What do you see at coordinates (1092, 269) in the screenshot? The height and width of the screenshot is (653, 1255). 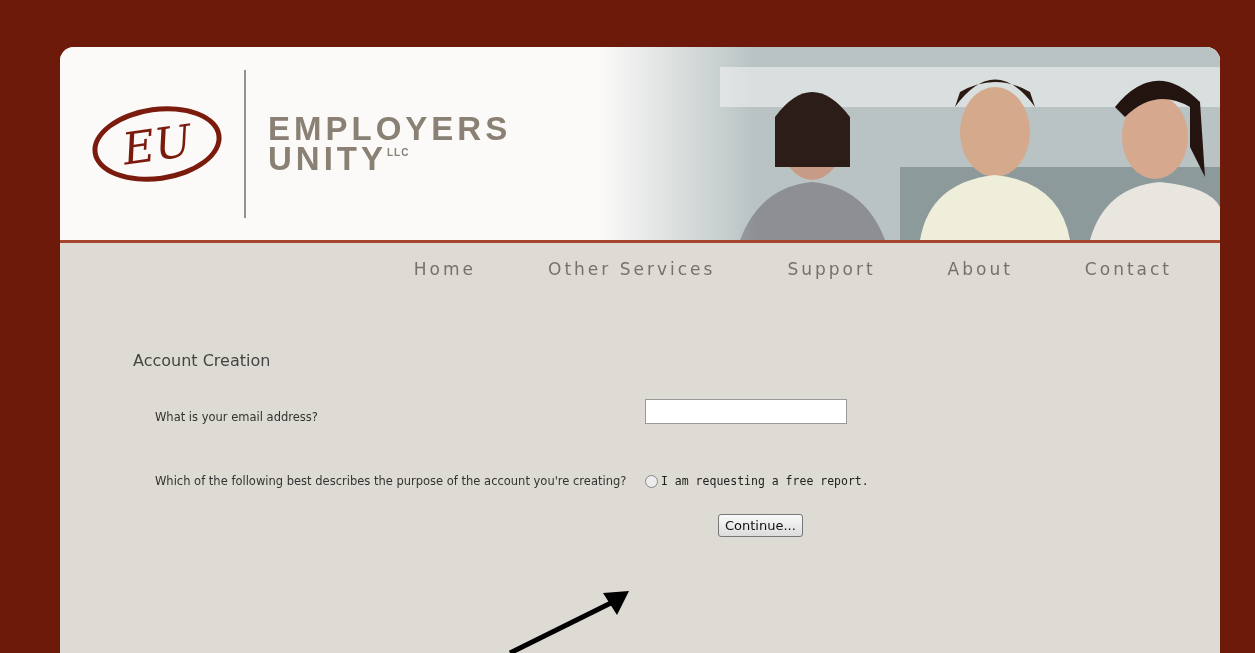 I see `nav-link: Contact` at bounding box center [1092, 269].